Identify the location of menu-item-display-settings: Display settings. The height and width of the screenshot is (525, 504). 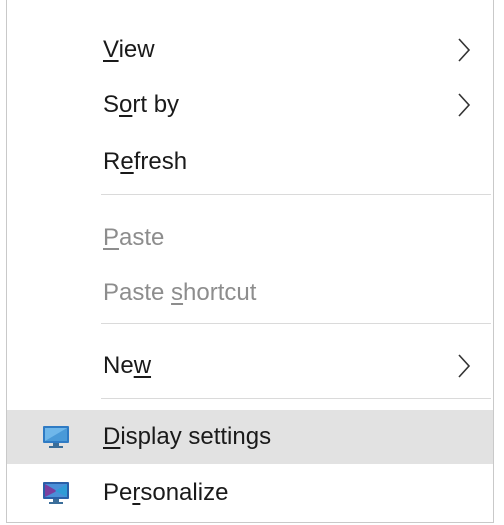
(250, 437).